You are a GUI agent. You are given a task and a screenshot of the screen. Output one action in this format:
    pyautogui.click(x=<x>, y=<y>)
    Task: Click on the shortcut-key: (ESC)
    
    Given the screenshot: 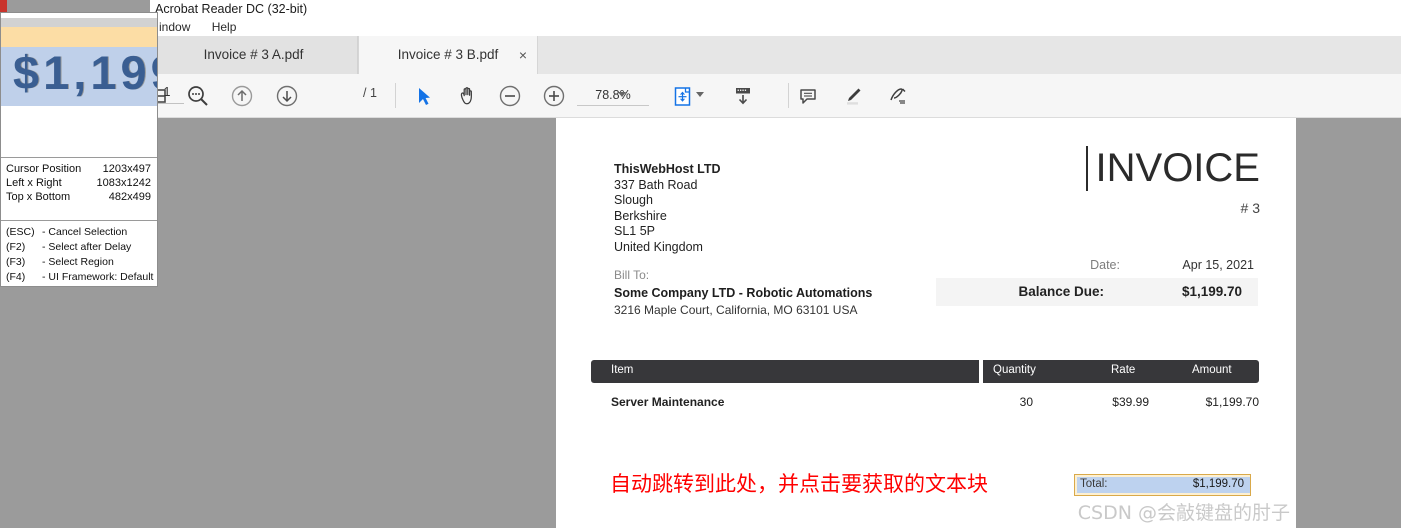 What is the action you would take?
    pyautogui.click(x=20, y=232)
    